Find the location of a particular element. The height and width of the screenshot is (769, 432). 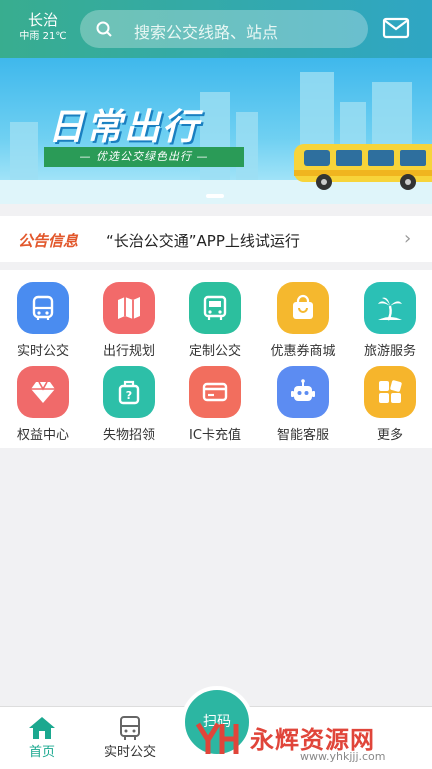

grid-item-smart-service: 智能客服 is located at coordinates (303, 404).